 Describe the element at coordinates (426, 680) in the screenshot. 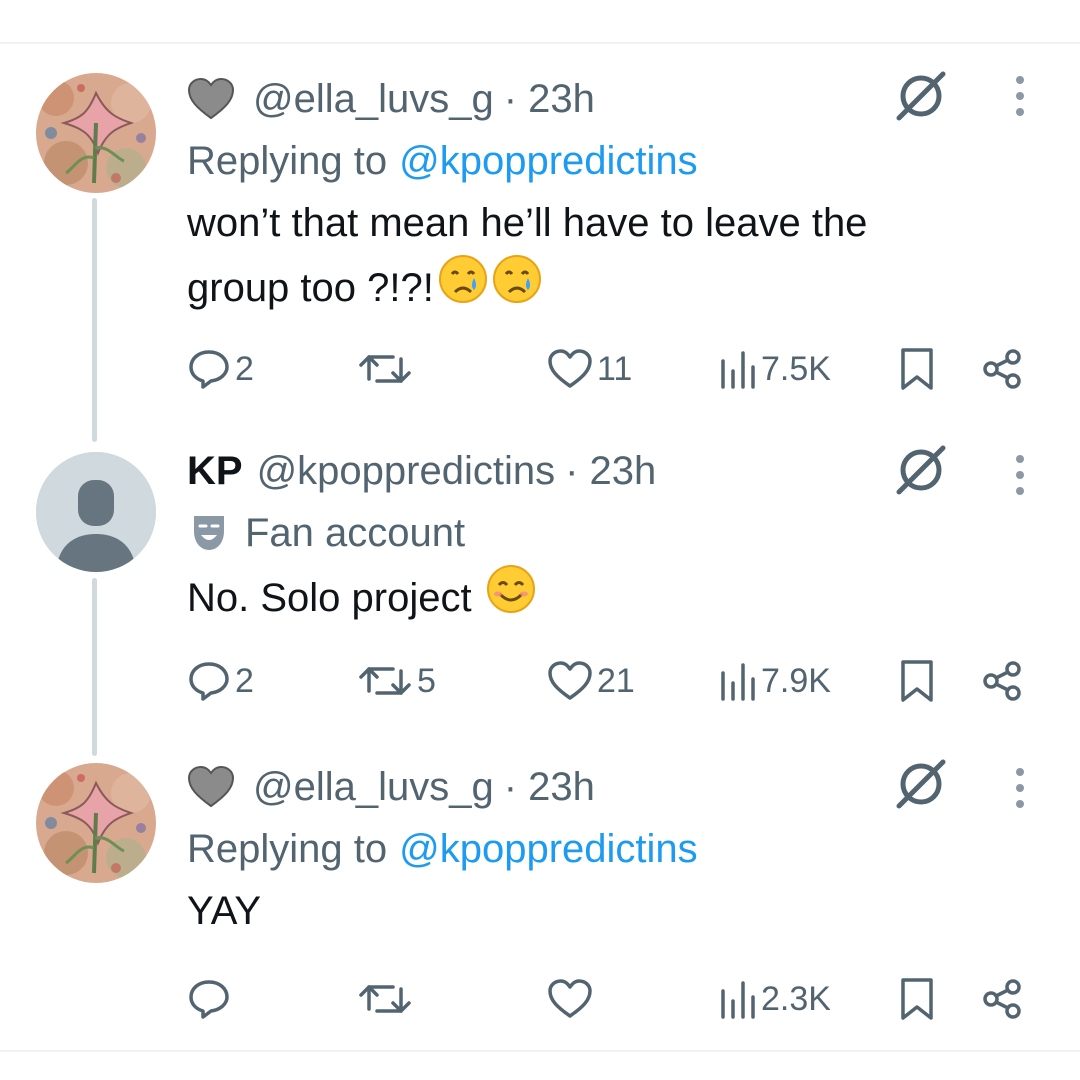

I see `retweet-count: 5` at that location.